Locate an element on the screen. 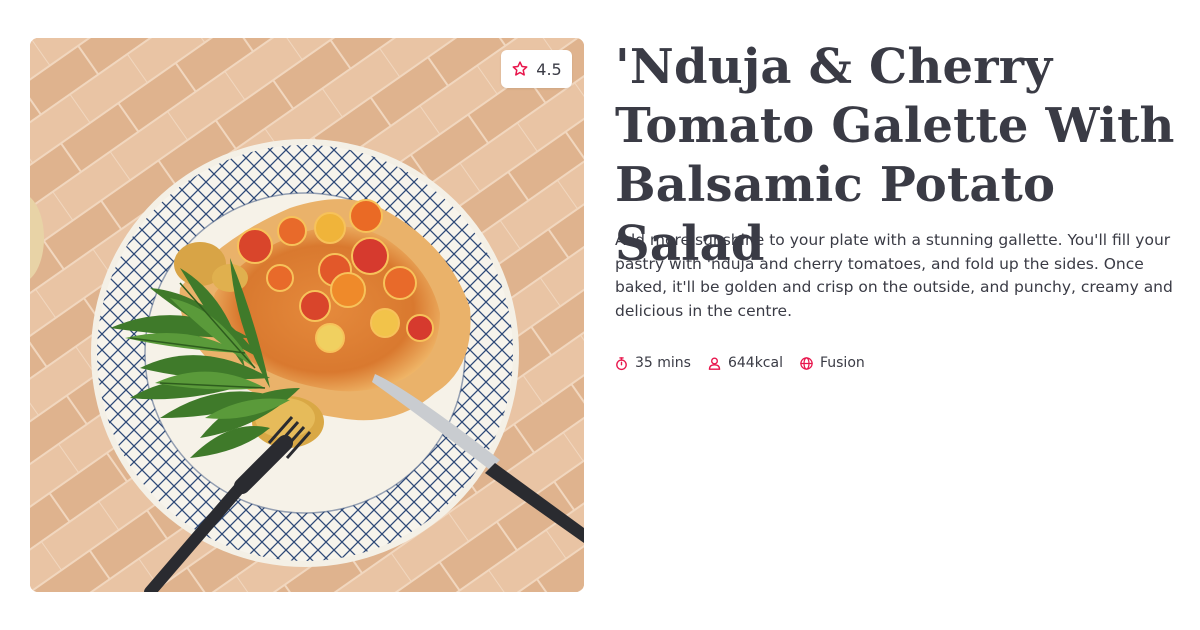 Image resolution: width=1200 pixels, height=630 pixels. meta-cuisine: Fusion is located at coordinates (832, 363).